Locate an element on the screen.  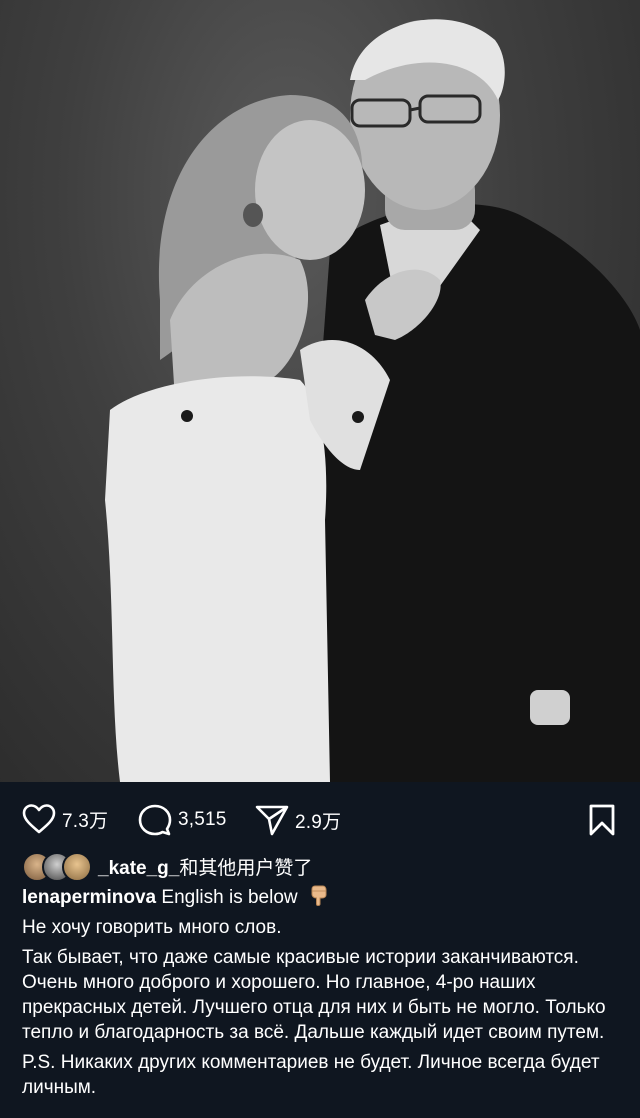
save-button is located at coordinates (602, 820).